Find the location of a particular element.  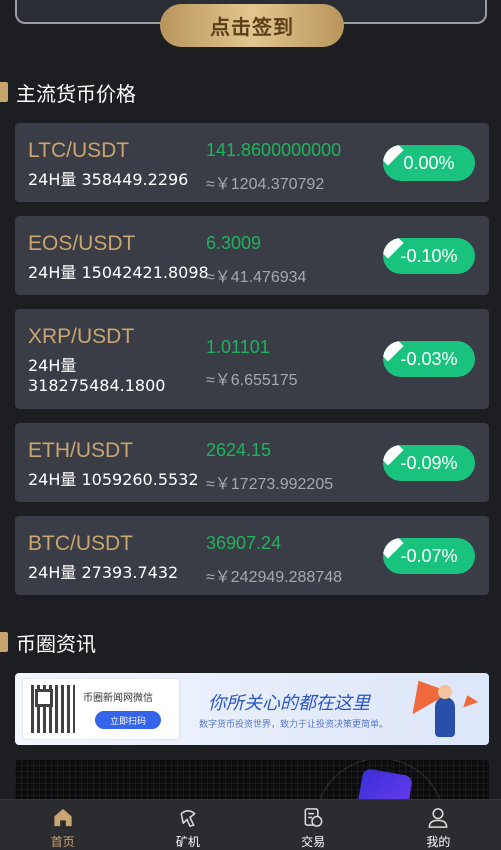

trade-icon is located at coordinates (313, 817).